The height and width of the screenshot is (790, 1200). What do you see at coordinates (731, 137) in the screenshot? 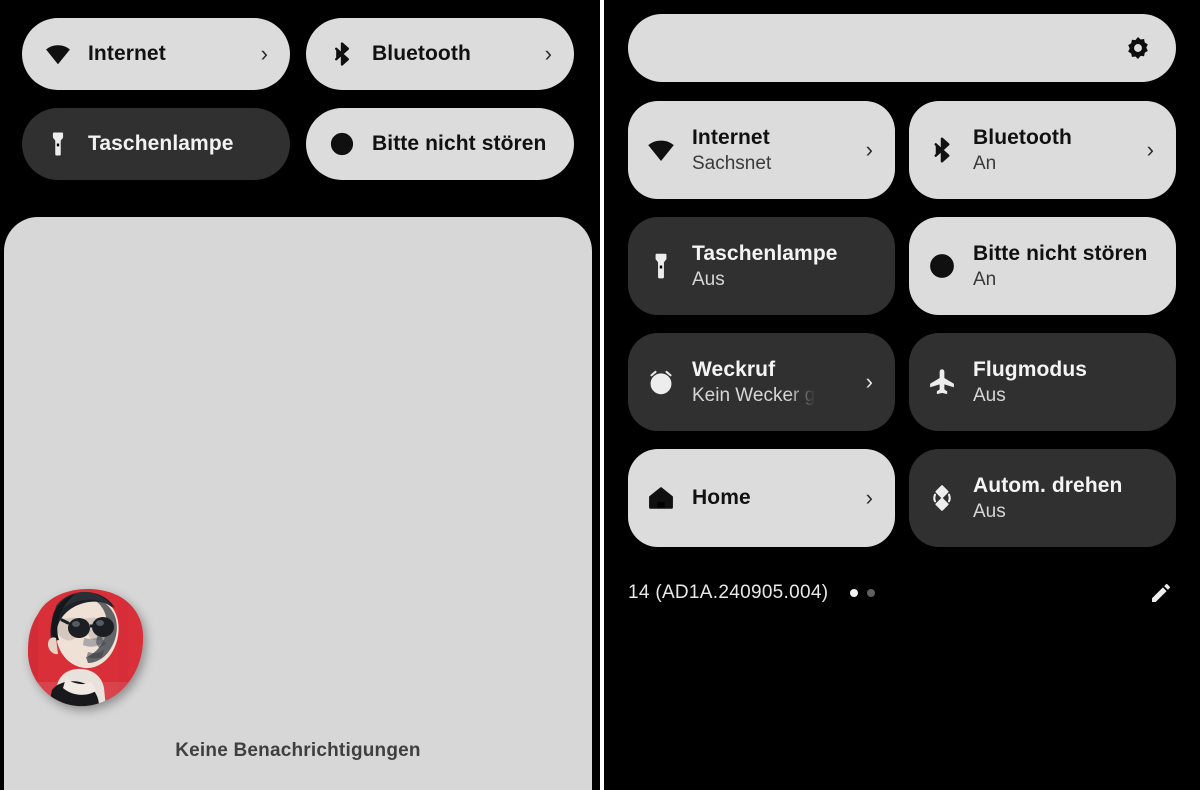
I see `tile-title: Internet` at bounding box center [731, 137].